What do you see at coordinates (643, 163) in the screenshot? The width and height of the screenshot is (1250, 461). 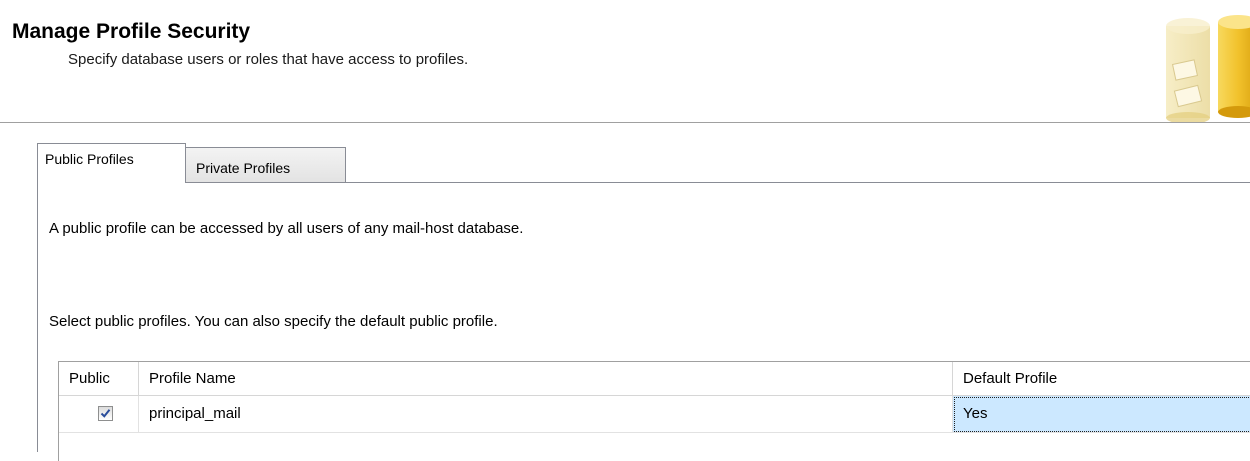 I see `tab-strip: Public Profiles Private Profiles` at bounding box center [643, 163].